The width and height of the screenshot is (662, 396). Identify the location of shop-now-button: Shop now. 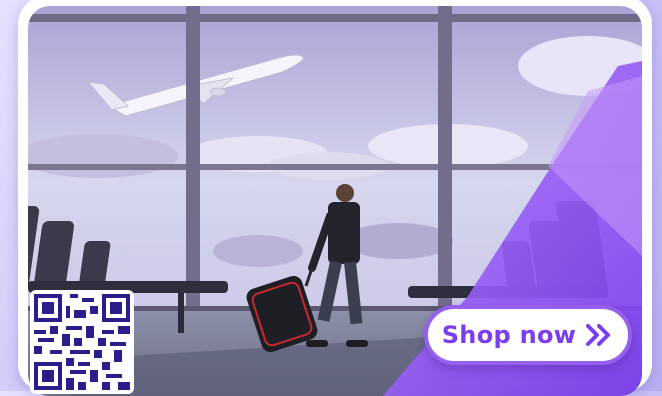
(528, 335).